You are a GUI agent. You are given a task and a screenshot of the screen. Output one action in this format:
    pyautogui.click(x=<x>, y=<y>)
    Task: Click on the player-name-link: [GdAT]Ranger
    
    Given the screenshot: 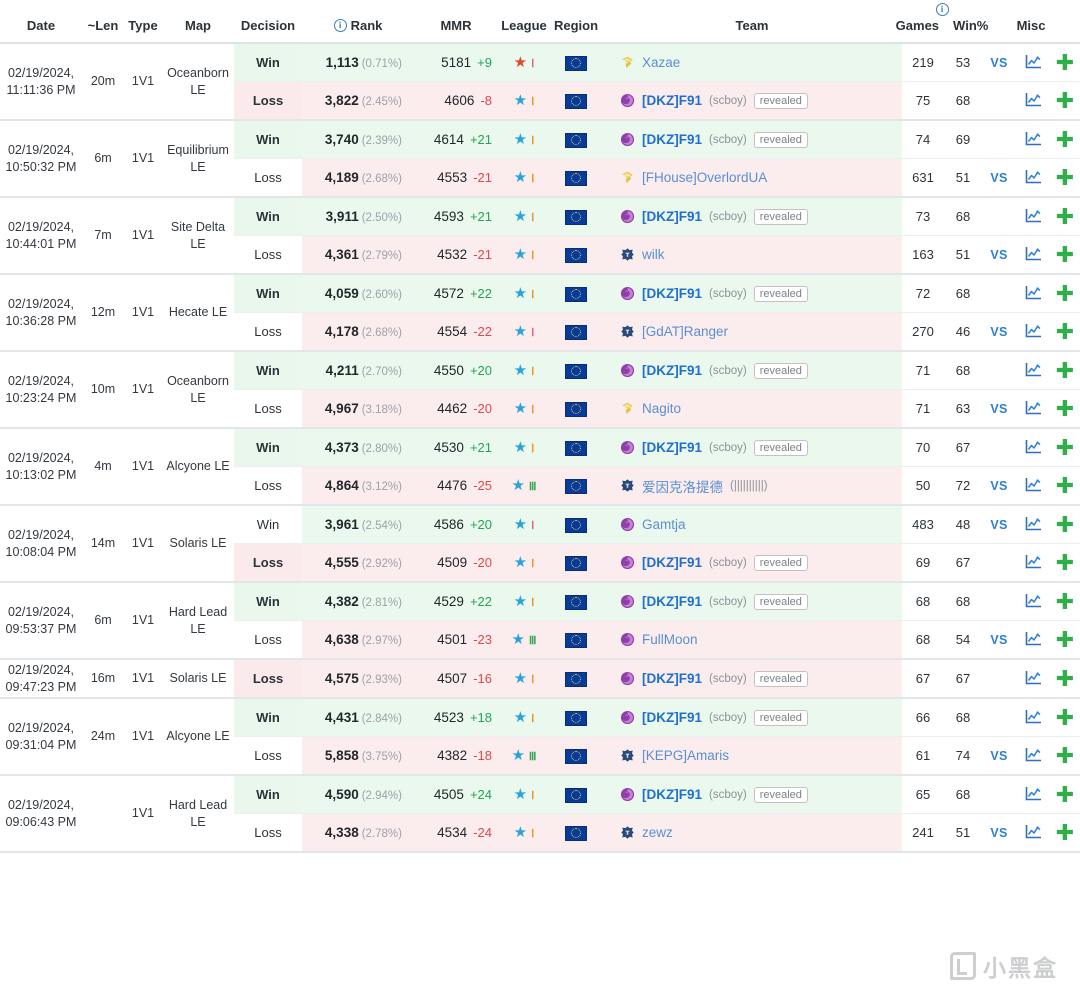 What is the action you would take?
    pyautogui.click(x=685, y=331)
    